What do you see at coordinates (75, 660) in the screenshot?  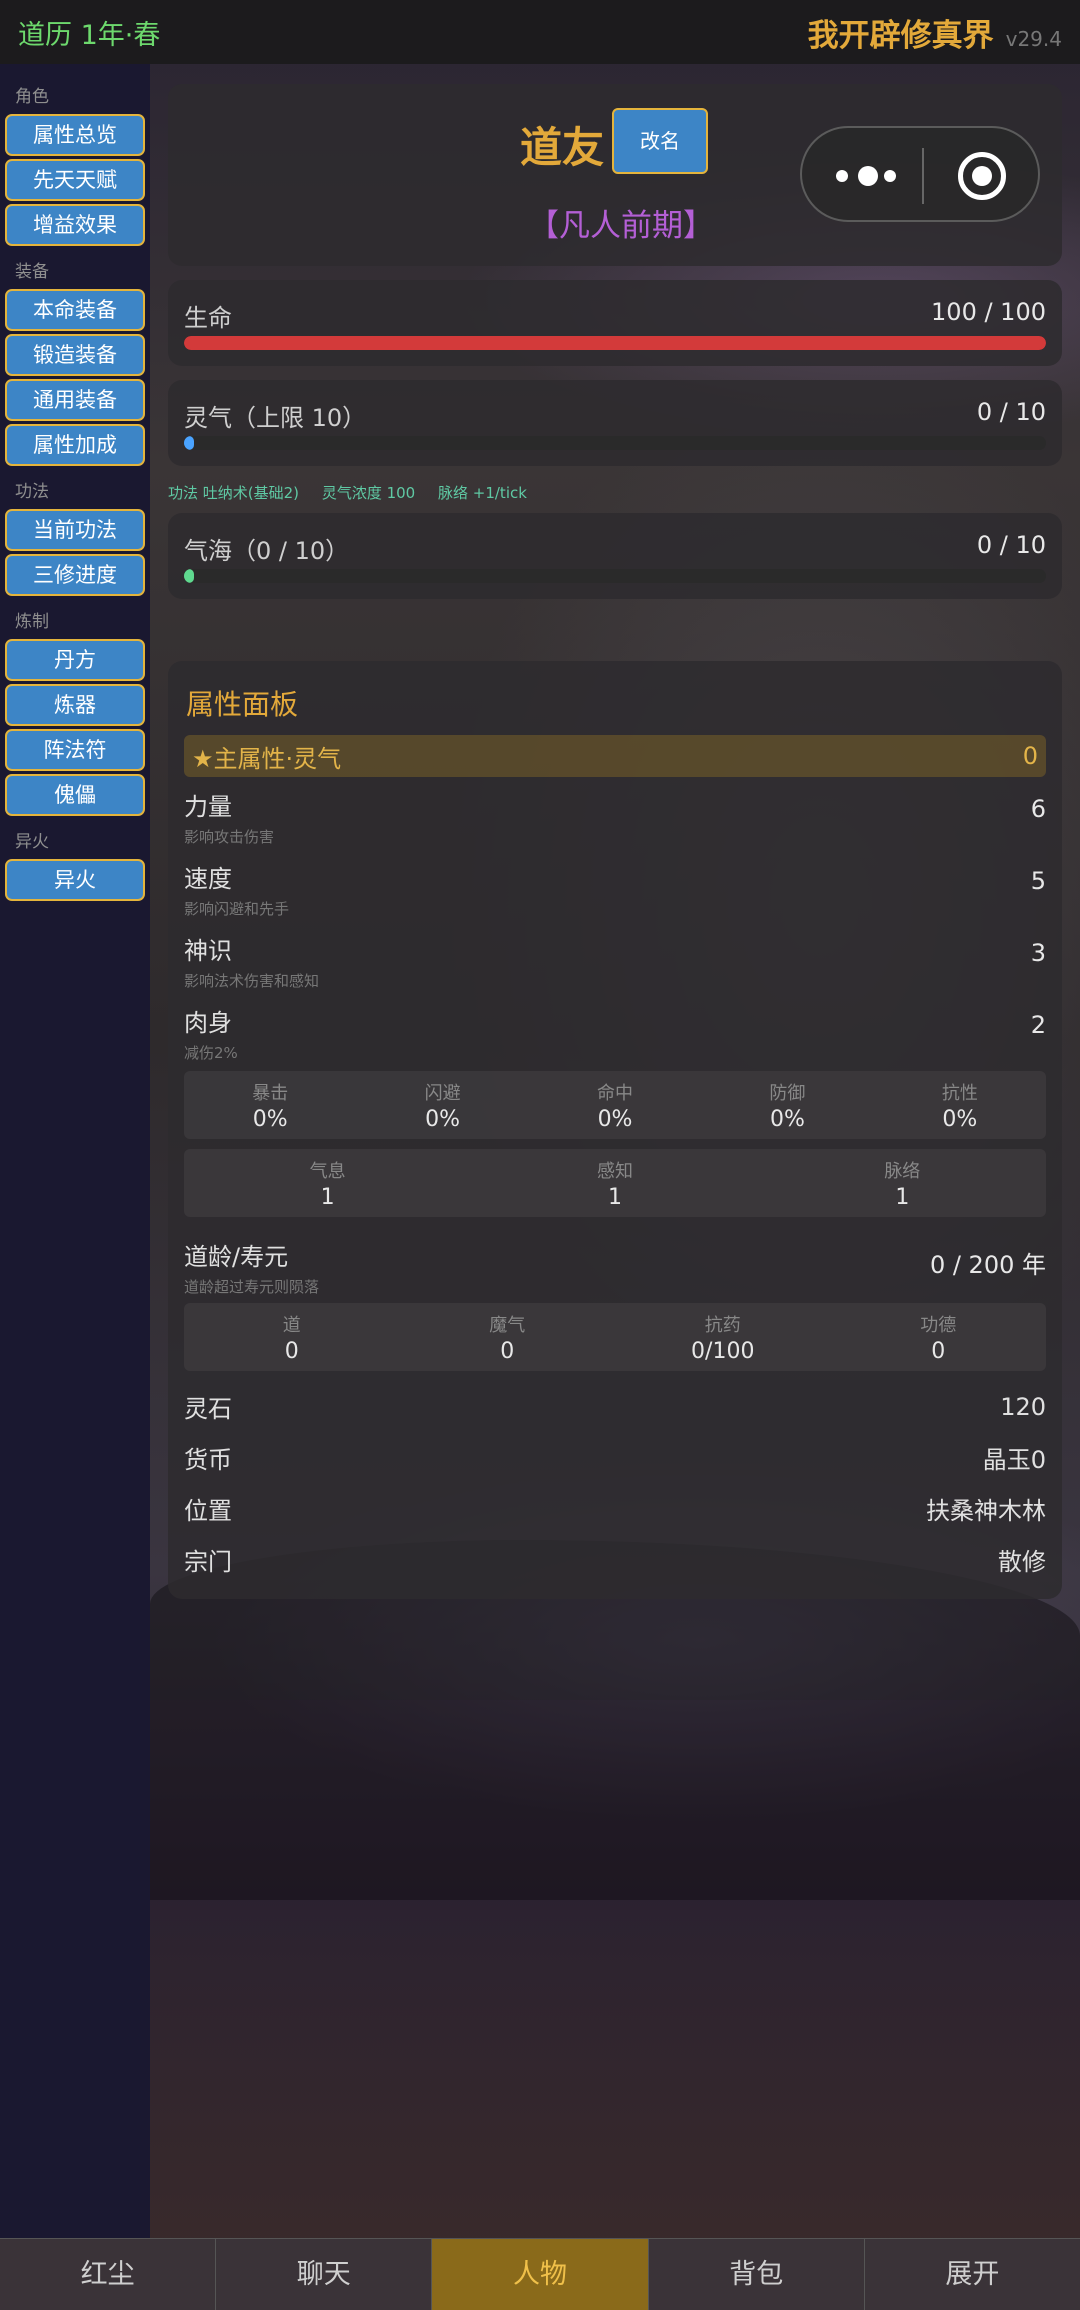 I see `sidebar-item-recipes: 丹方` at bounding box center [75, 660].